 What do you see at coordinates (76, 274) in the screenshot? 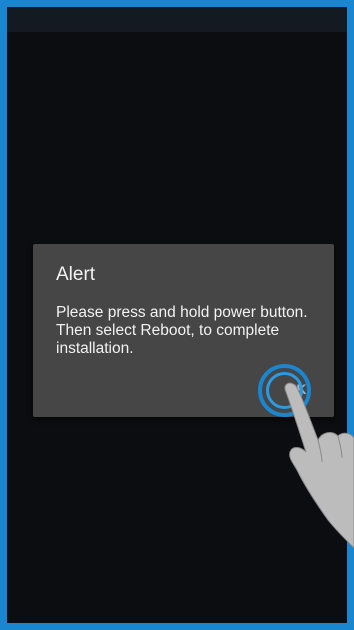
I see `dialog-title: Alert` at bounding box center [76, 274].